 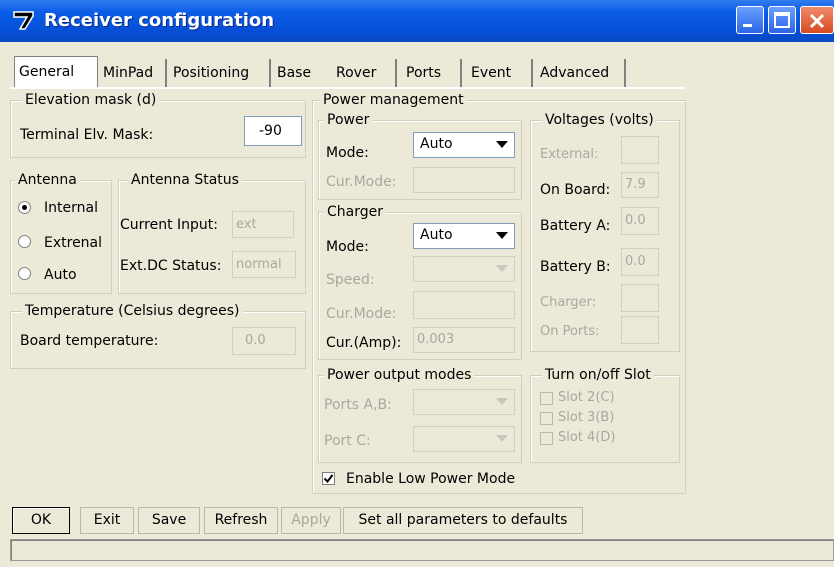 What do you see at coordinates (464, 439) in the screenshot?
I see `port-c-dropdown` at bounding box center [464, 439].